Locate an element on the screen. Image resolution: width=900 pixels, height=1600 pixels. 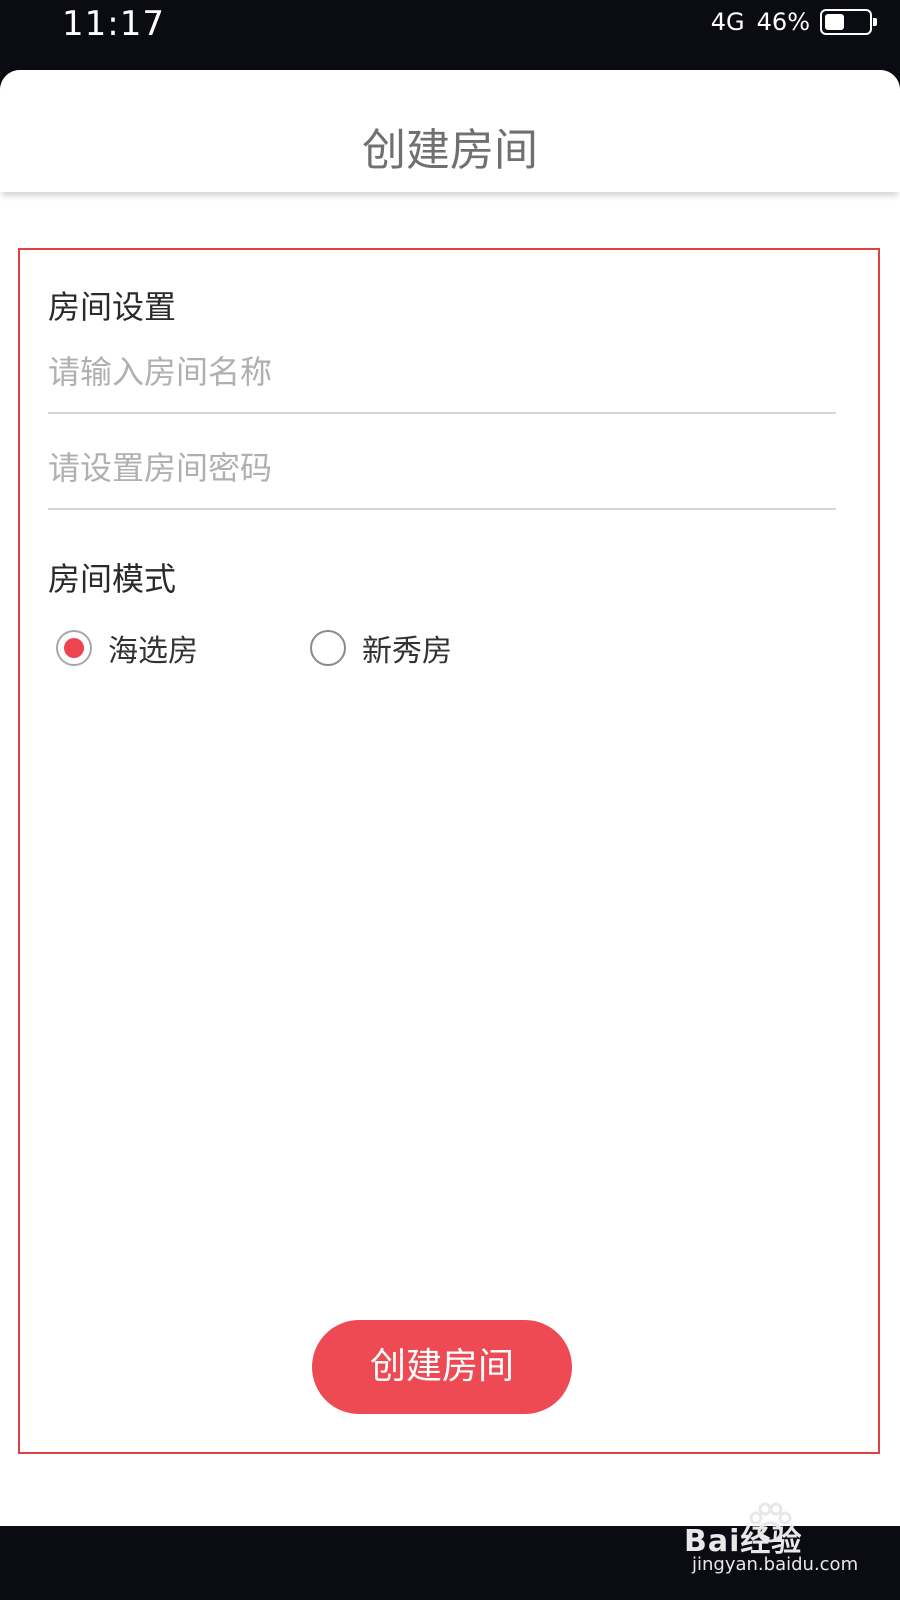
radio-option-rookie-room: 新秀房 is located at coordinates (381, 648).